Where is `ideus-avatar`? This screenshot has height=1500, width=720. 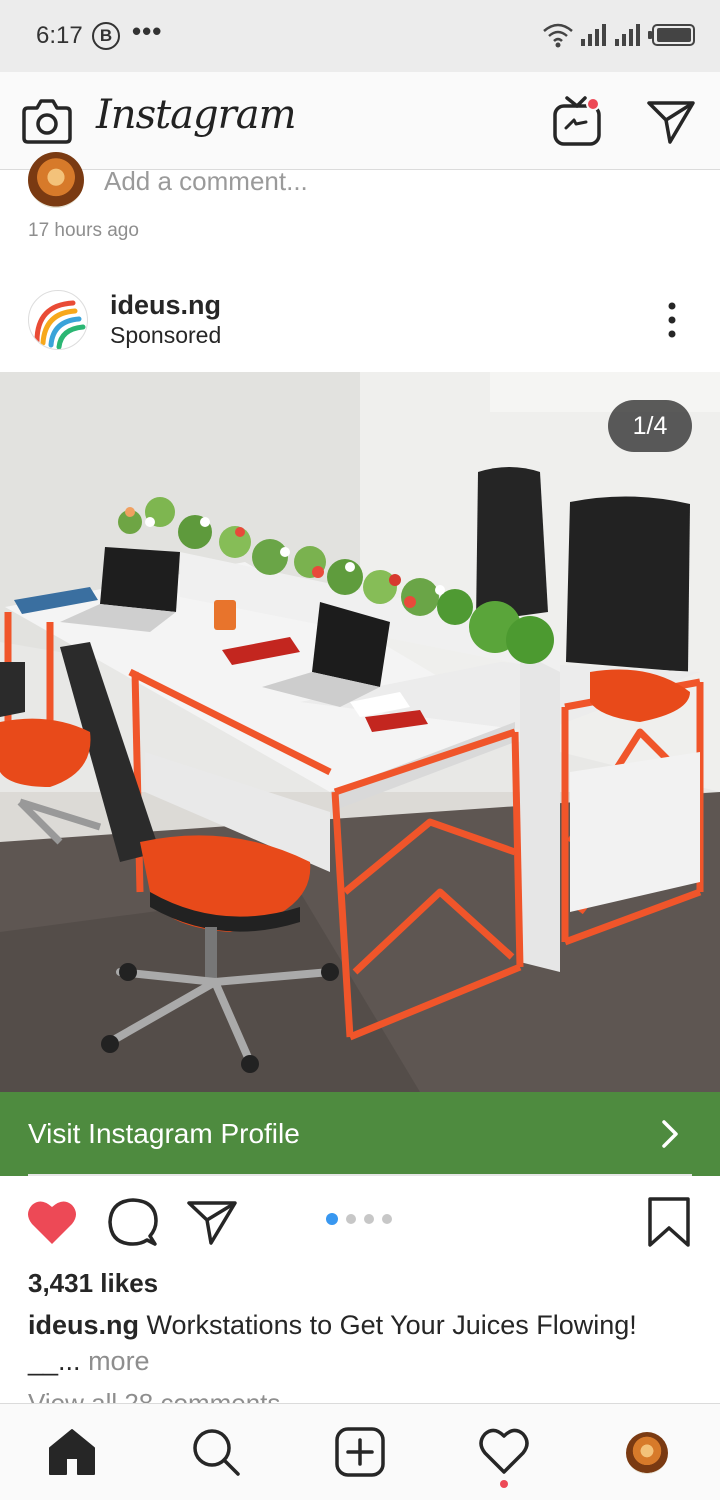 ideus-avatar is located at coordinates (58, 320).